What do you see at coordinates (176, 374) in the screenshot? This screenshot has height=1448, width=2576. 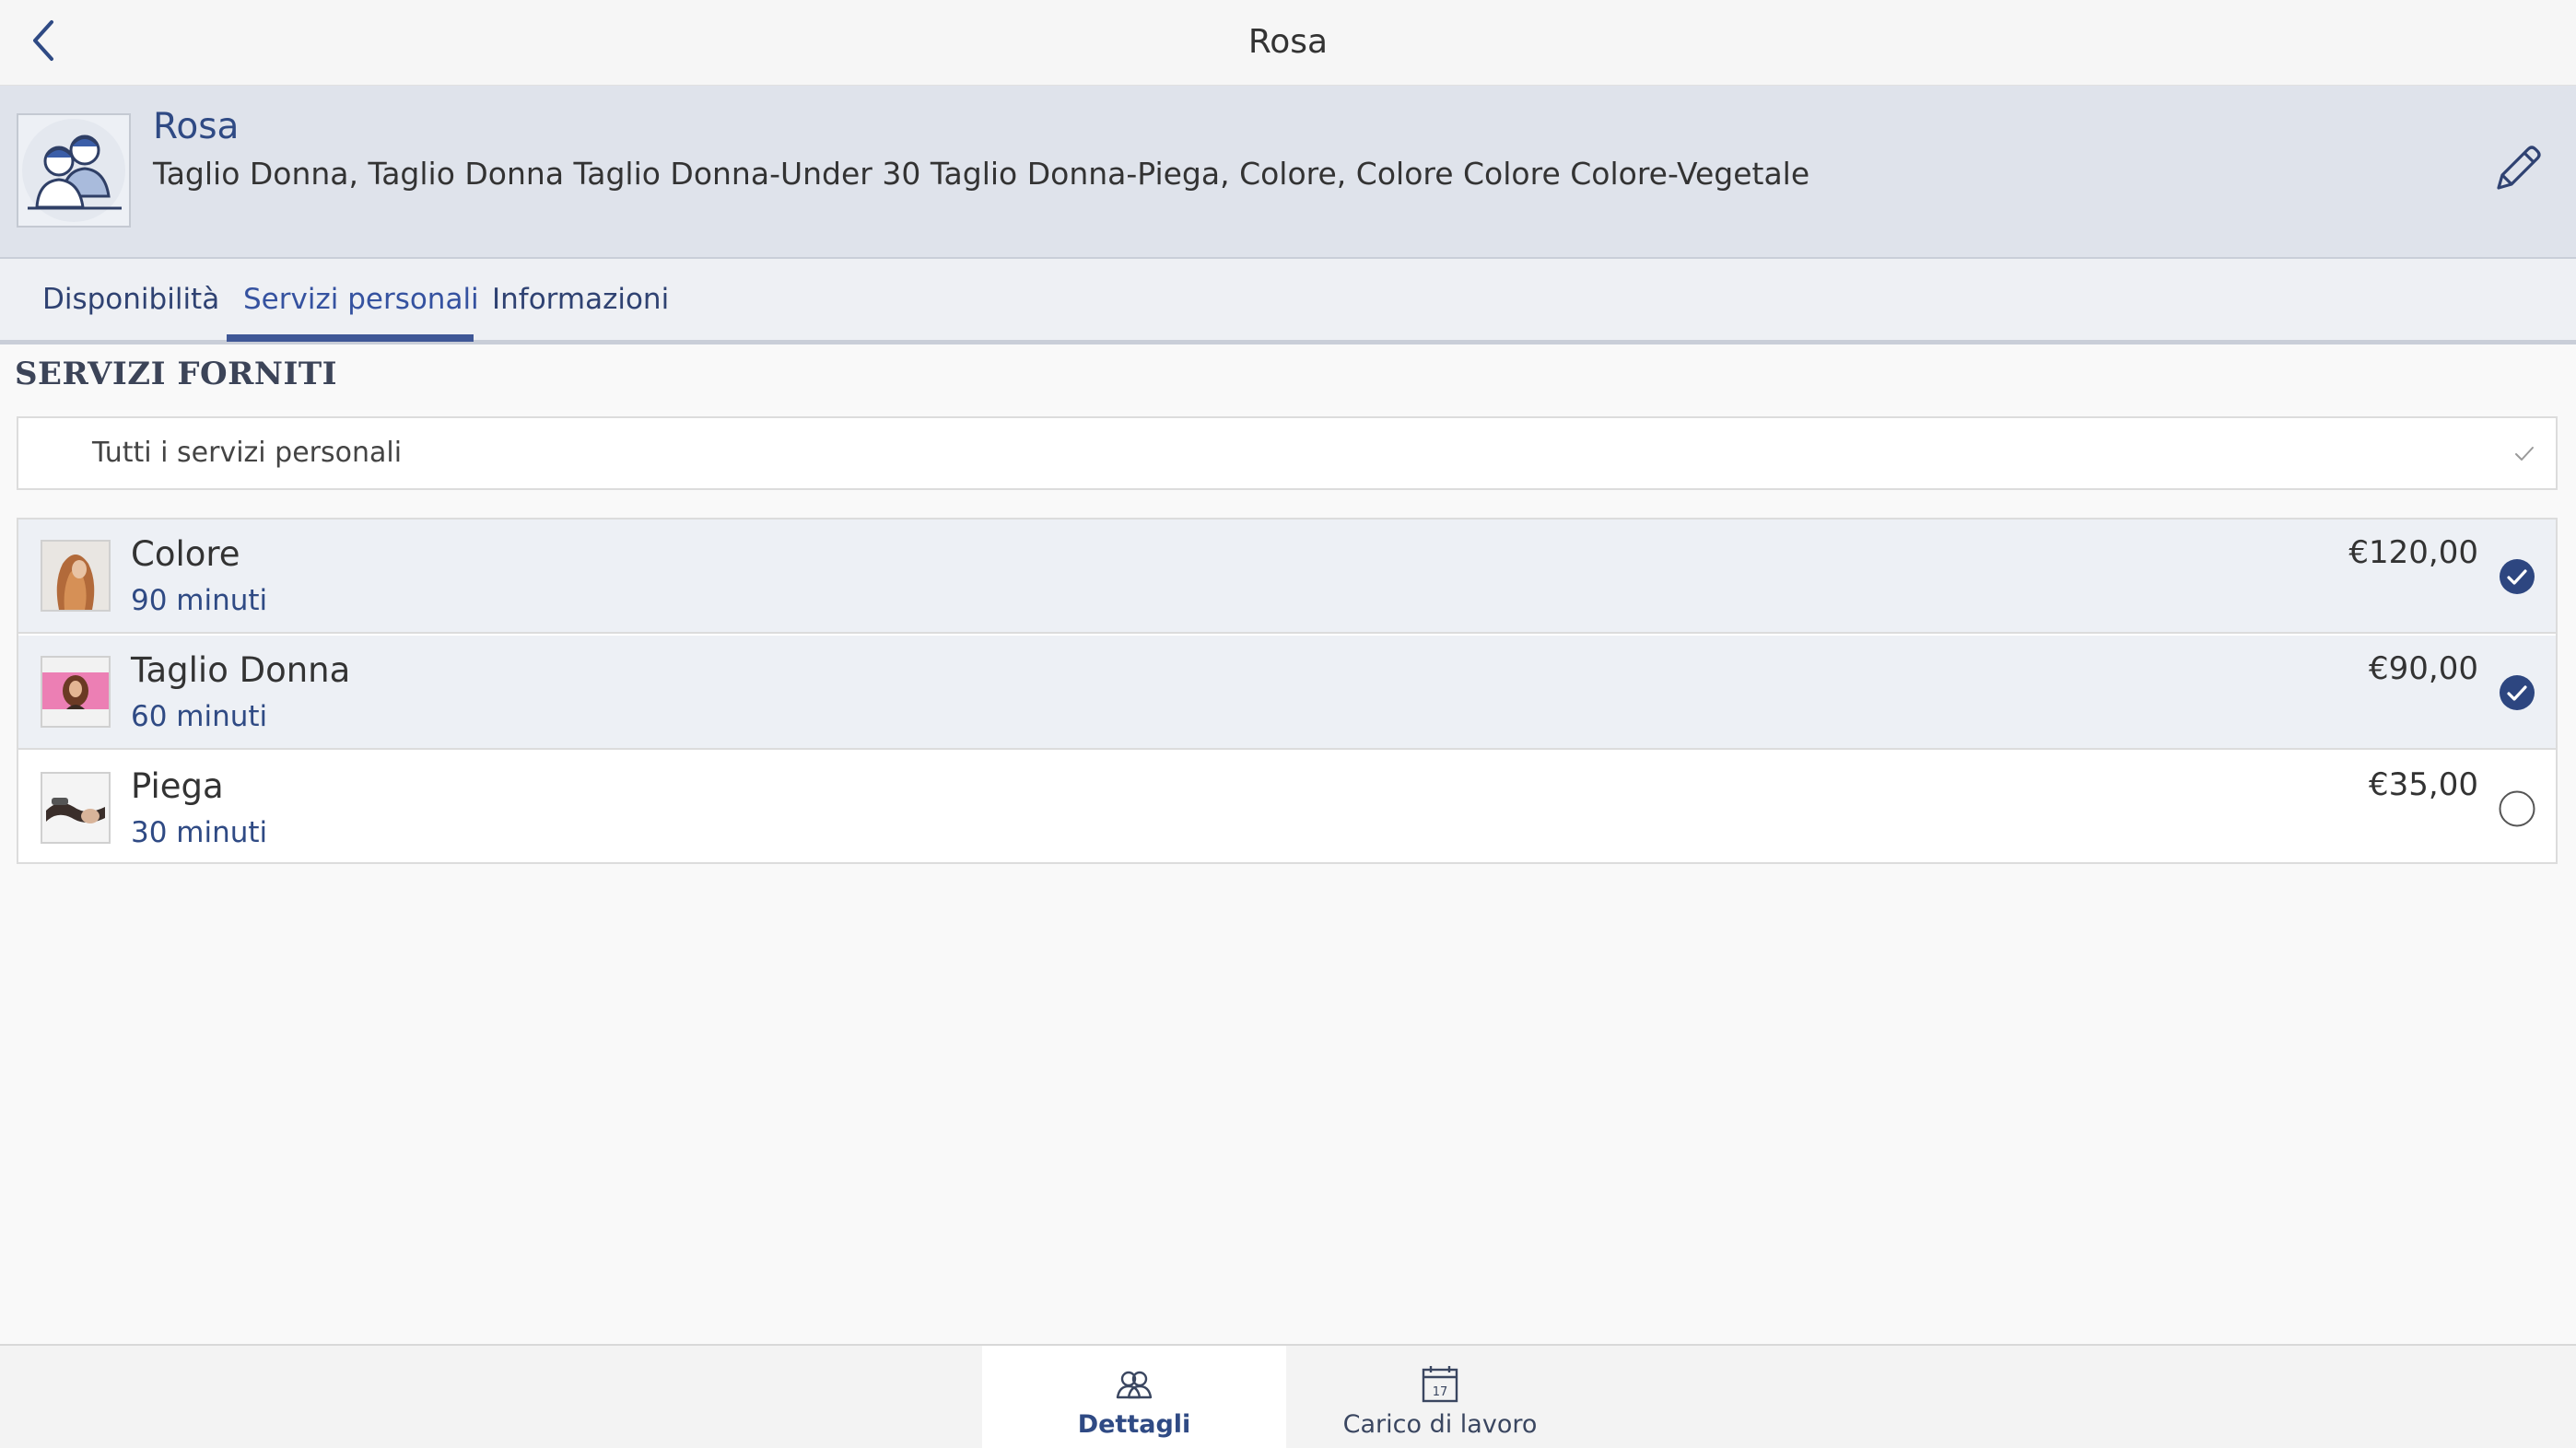 I see `section-title: SERVIZI FORNITI` at bounding box center [176, 374].